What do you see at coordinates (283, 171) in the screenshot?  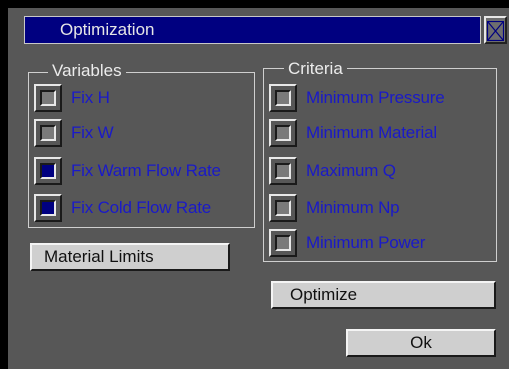 I see `maximum-q-checkbox` at bounding box center [283, 171].